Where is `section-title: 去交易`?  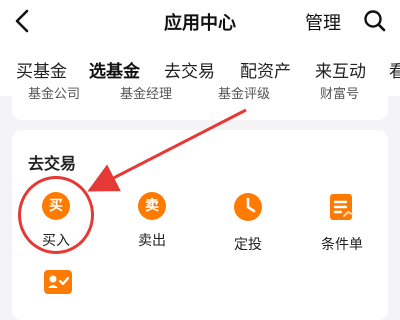 section-title: 去交易 is located at coordinates (52, 163).